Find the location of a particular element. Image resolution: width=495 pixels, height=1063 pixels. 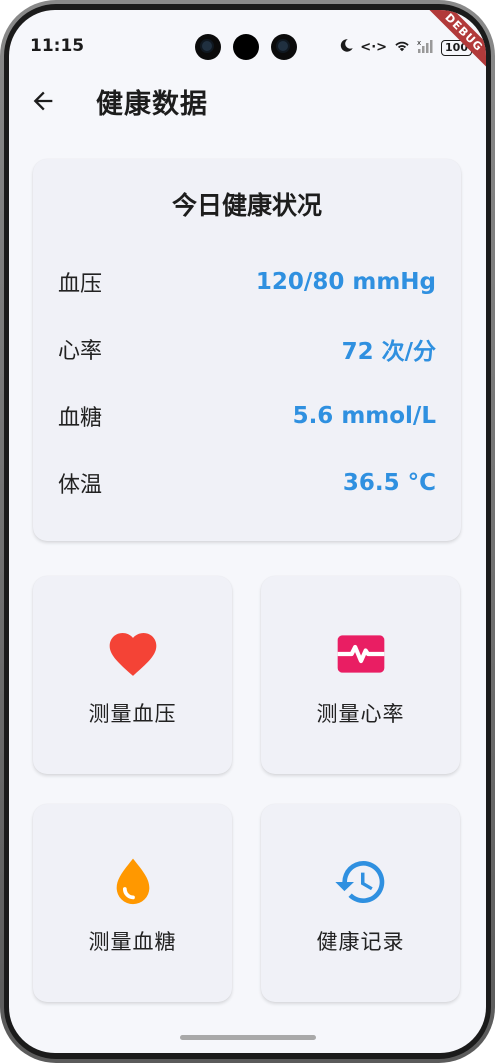

moon-icon is located at coordinates (346, 47).